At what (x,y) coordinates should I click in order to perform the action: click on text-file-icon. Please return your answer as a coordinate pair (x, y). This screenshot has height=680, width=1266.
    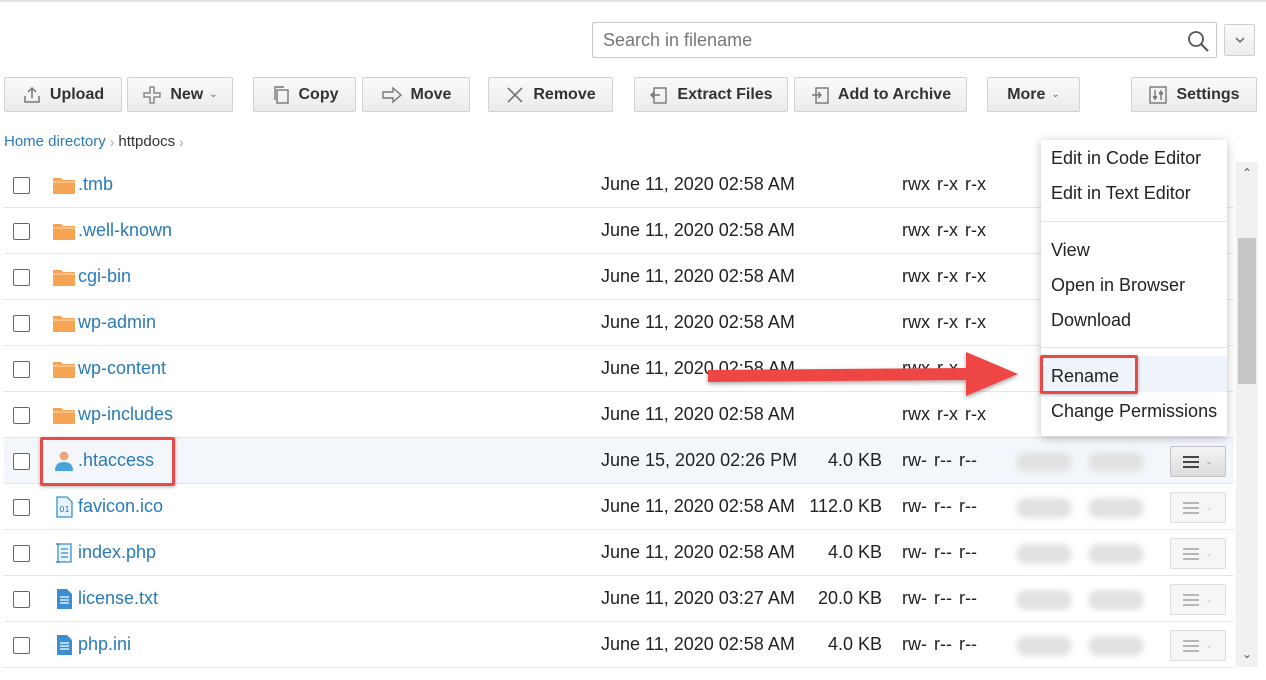
    Looking at the image, I should click on (64, 599).